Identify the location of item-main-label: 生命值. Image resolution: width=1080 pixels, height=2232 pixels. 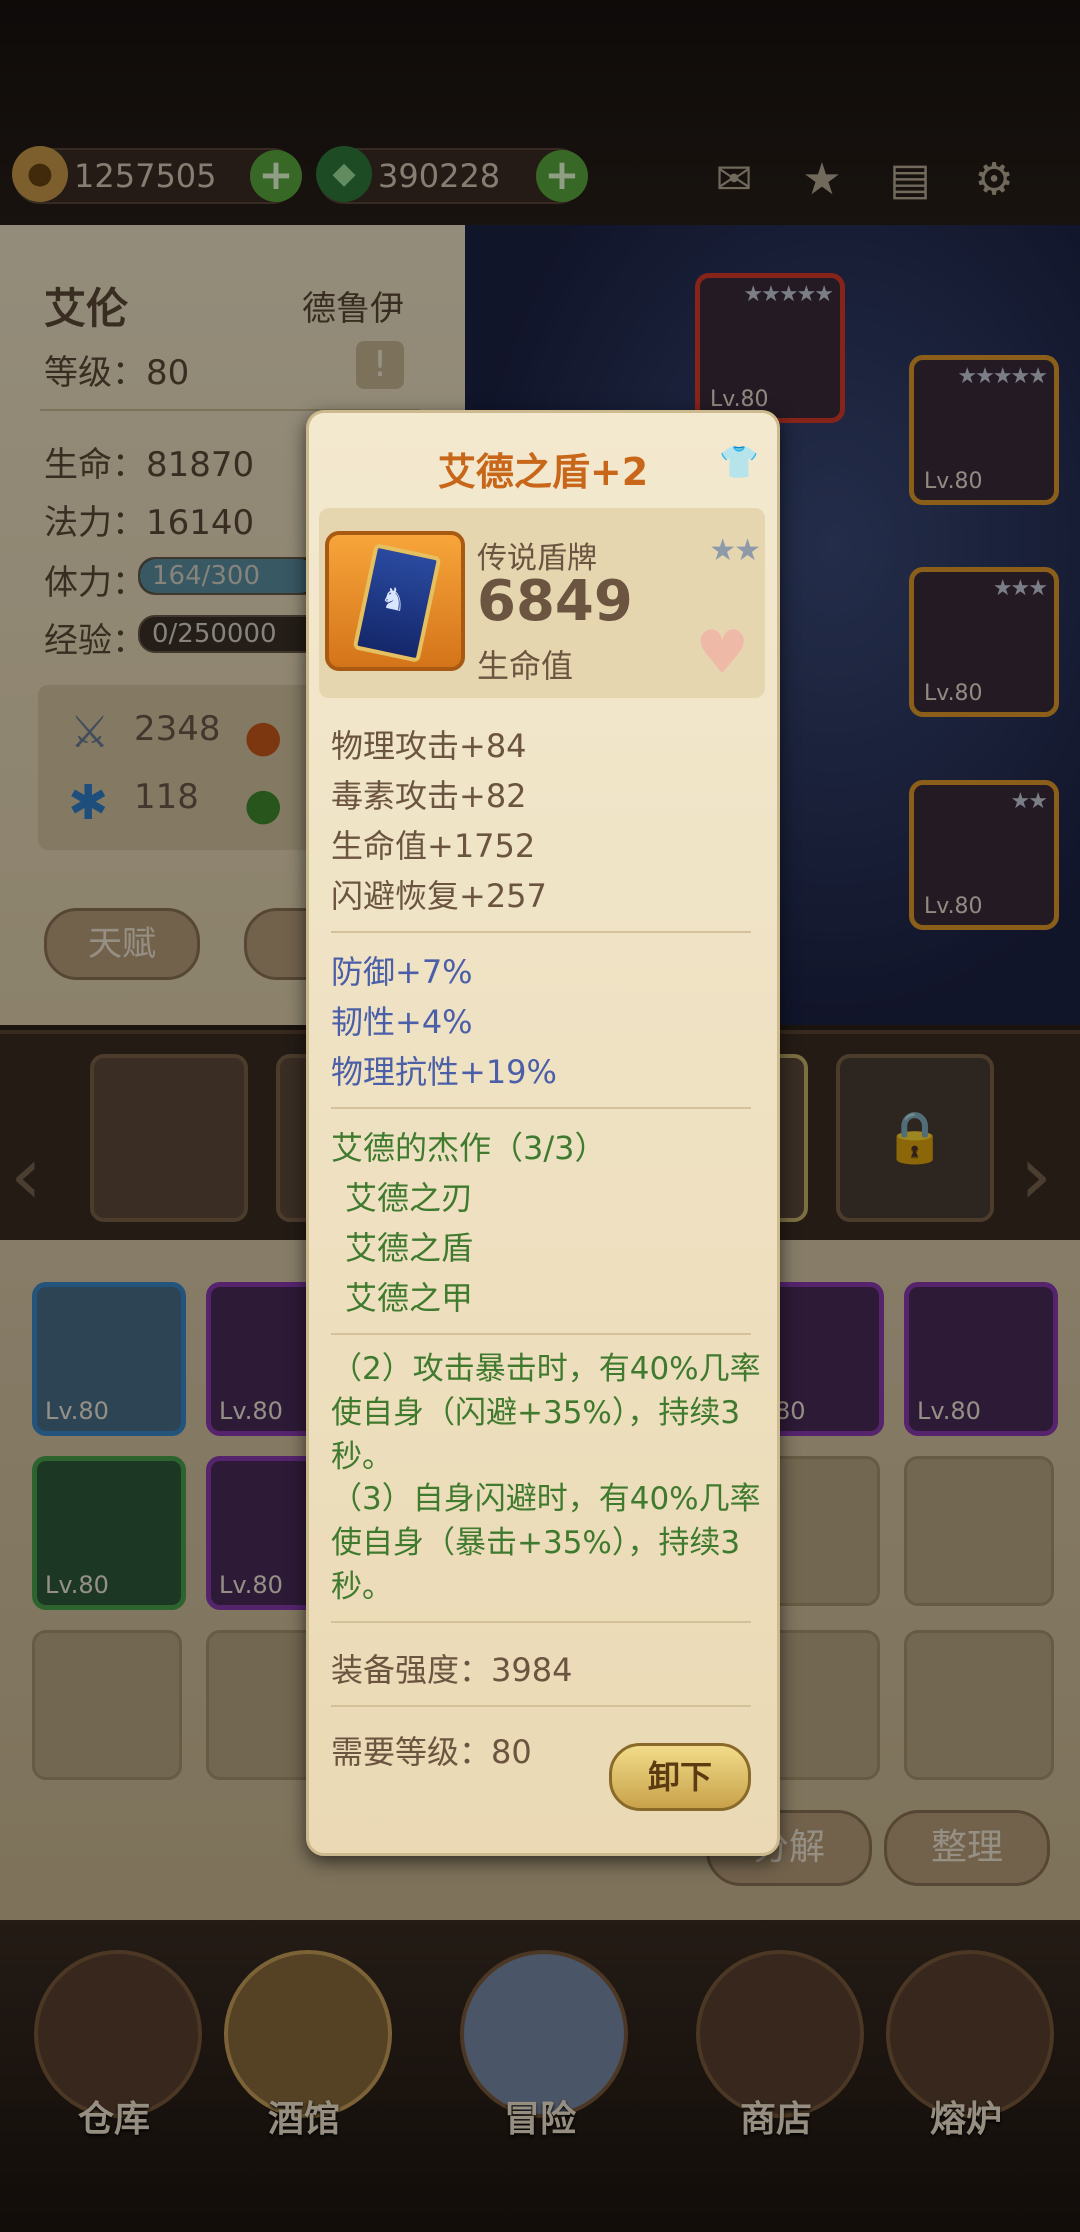
(525, 666).